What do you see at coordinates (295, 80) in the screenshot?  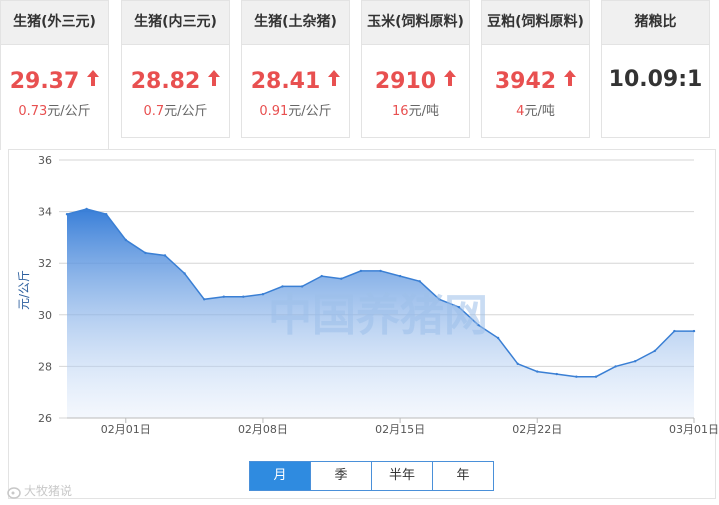 I see `card-value: 28.41` at bounding box center [295, 80].